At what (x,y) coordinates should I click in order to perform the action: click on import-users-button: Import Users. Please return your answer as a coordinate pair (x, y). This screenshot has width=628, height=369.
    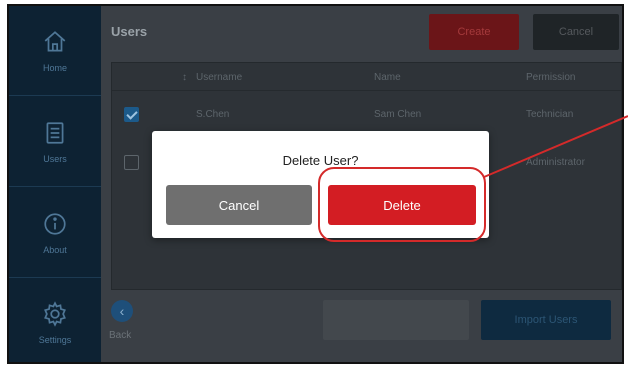
    Looking at the image, I should click on (546, 320).